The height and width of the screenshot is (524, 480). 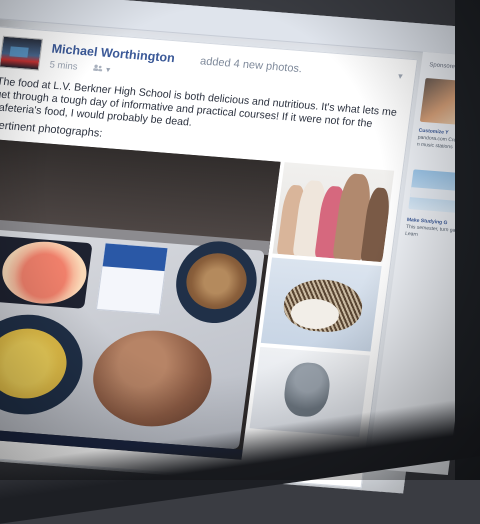 I want to click on post-caption: Pertinent photographs:, so click(x=52, y=129).